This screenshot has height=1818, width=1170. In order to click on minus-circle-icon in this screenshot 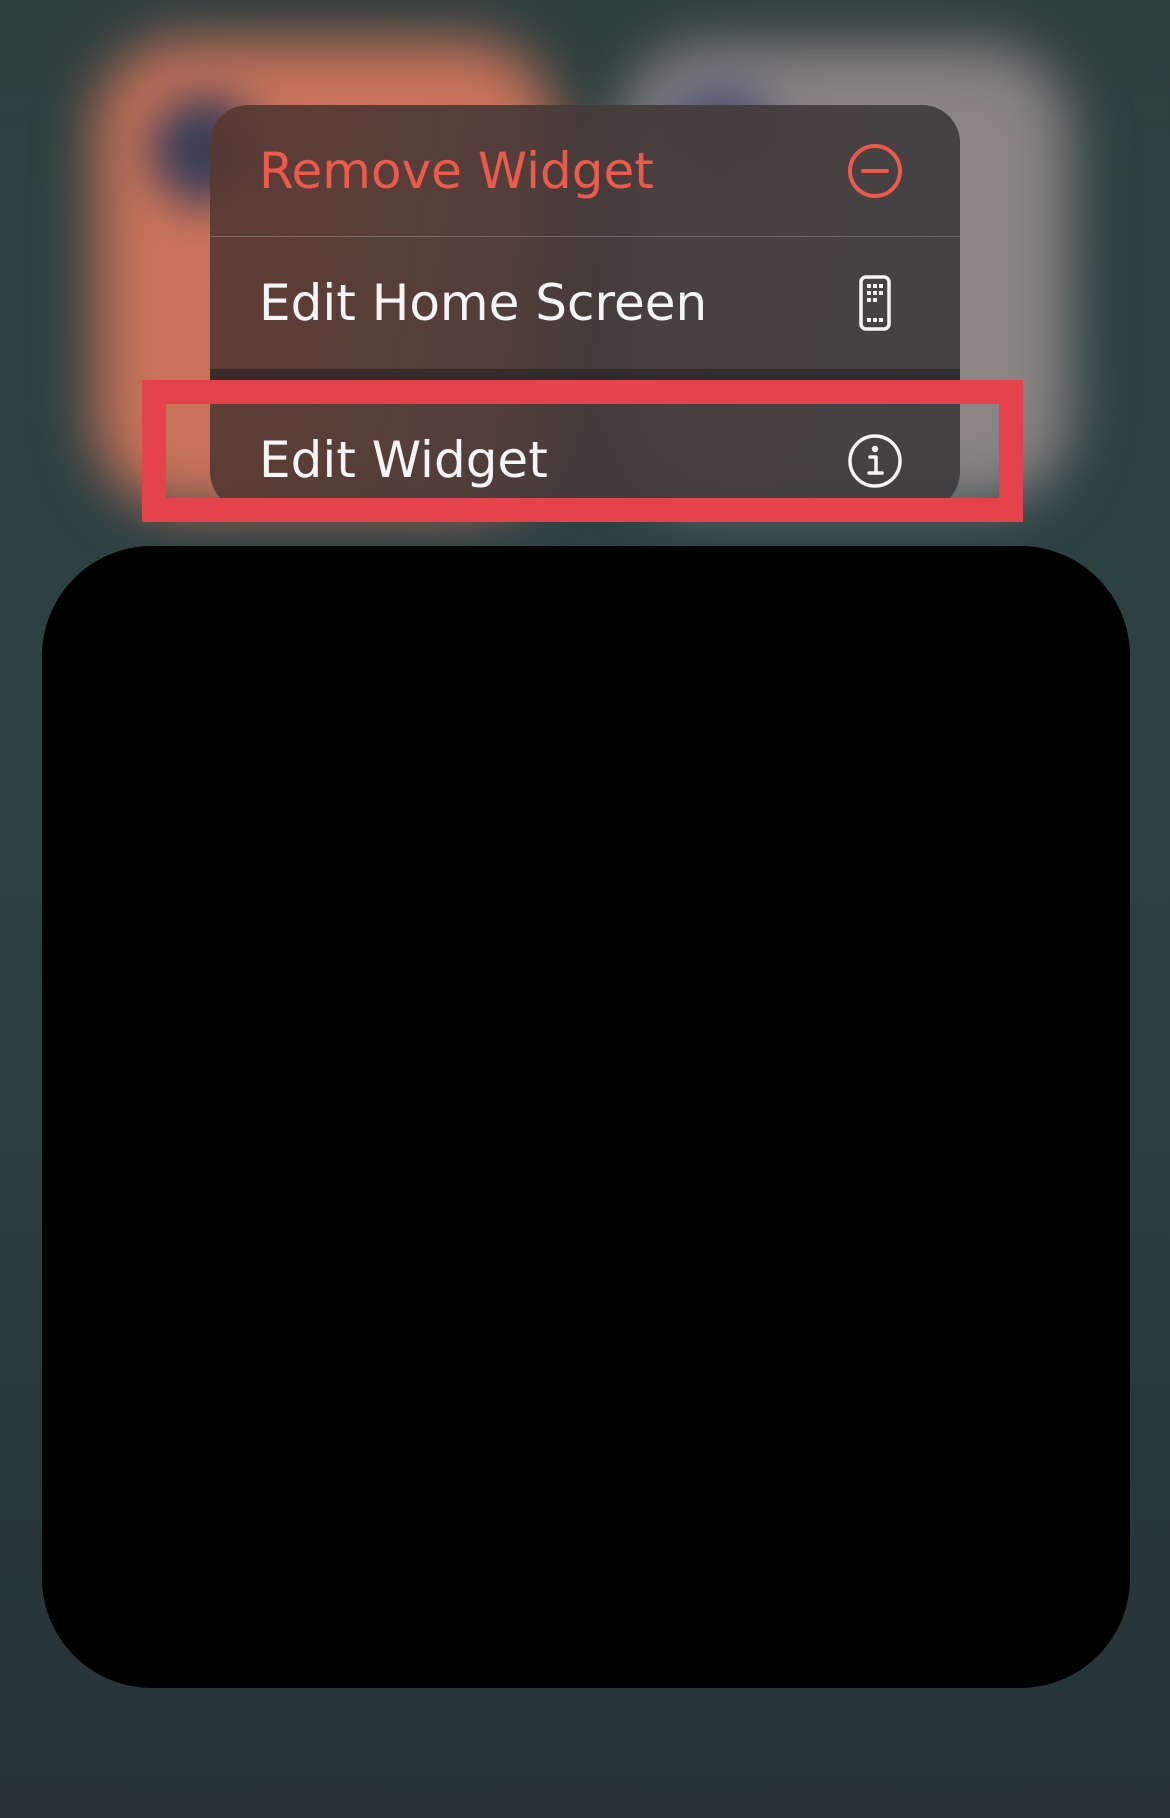, I will do `click(875, 171)`.